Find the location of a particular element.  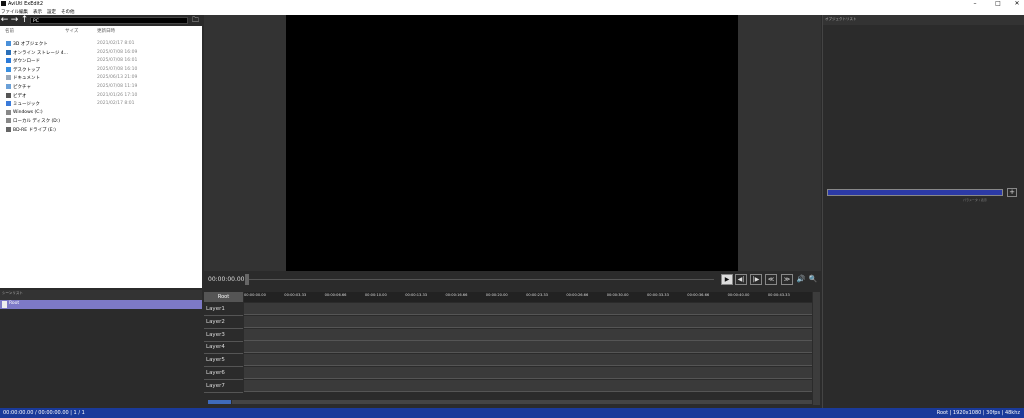

timeline-root-button: Root is located at coordinates (223, 297).